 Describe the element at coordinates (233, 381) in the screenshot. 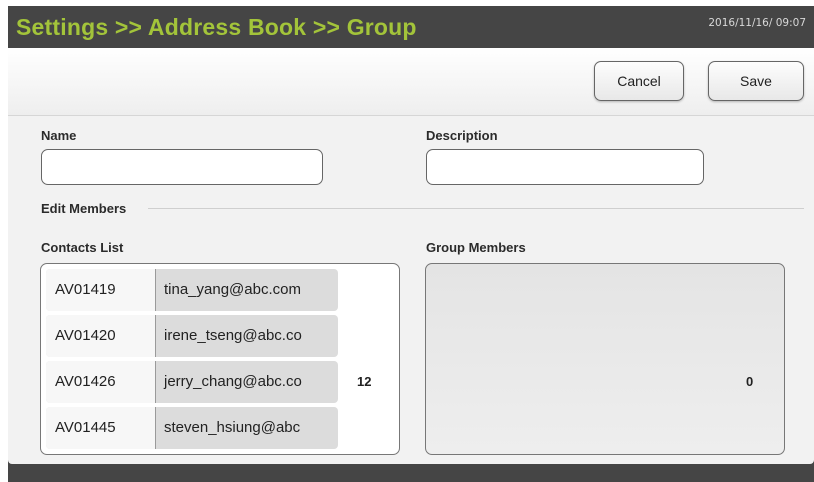

I see `contact-email: jerry_chang@abc.co` at that location.